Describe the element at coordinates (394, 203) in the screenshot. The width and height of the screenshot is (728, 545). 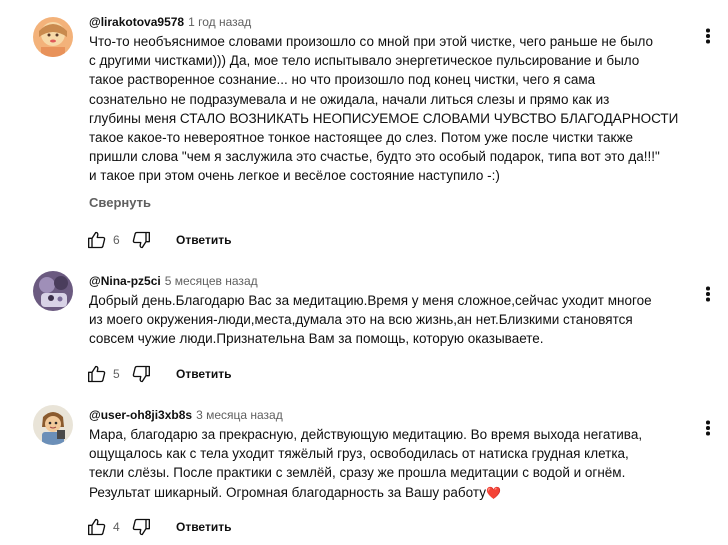
I see `collapse-button: Свернуть` at that location.